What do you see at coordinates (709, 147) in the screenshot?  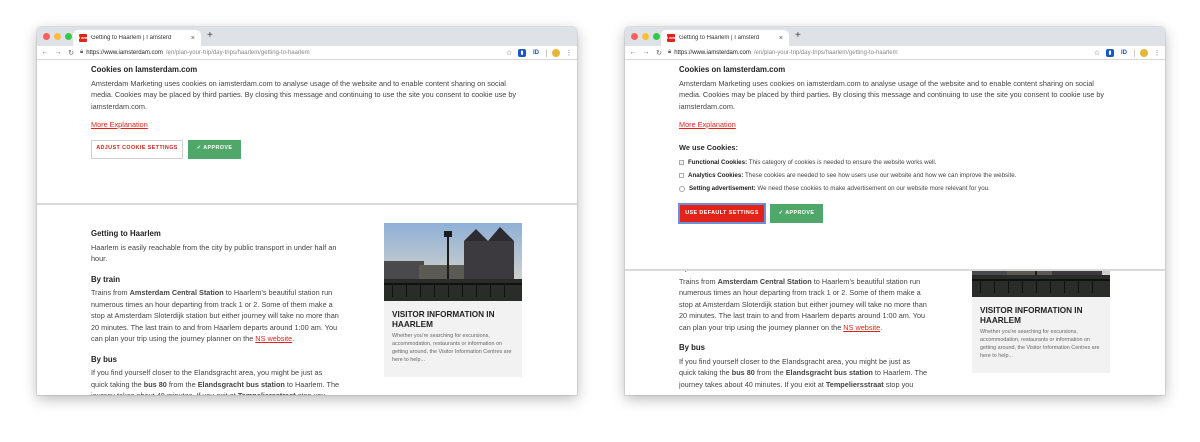 I see `we-use-cookies-heading: We use Cookies:` at bounding box center [709, 147].